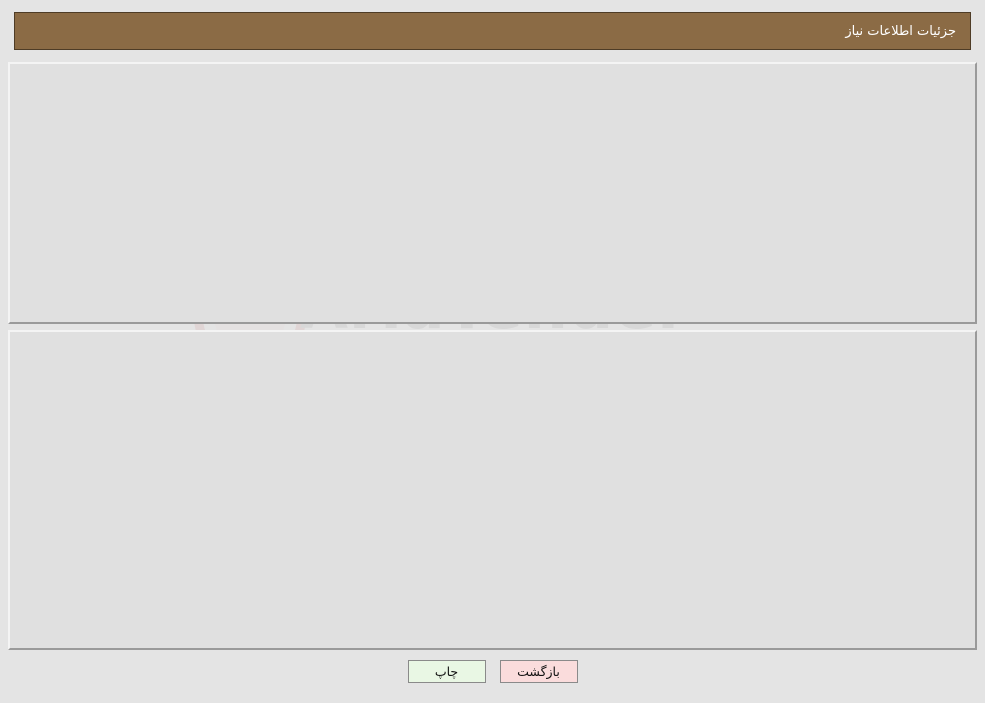 The width and height of the screenshot is (985, 703). What do you see at coordinates (492, 671) in the screenshot?
I see `action-buttons: بازگشت چاپ` at bounding box center [492, 671].